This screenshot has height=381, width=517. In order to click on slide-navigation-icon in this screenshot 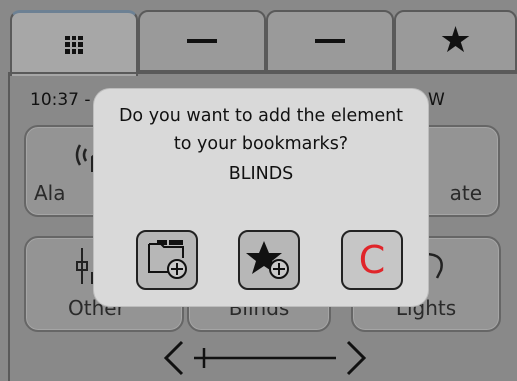, I will do `click(265, 358)`.